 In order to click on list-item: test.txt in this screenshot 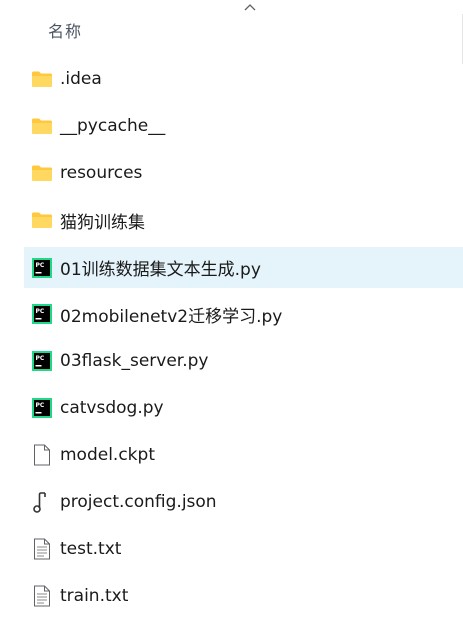, I will do `click(243, 549)`.